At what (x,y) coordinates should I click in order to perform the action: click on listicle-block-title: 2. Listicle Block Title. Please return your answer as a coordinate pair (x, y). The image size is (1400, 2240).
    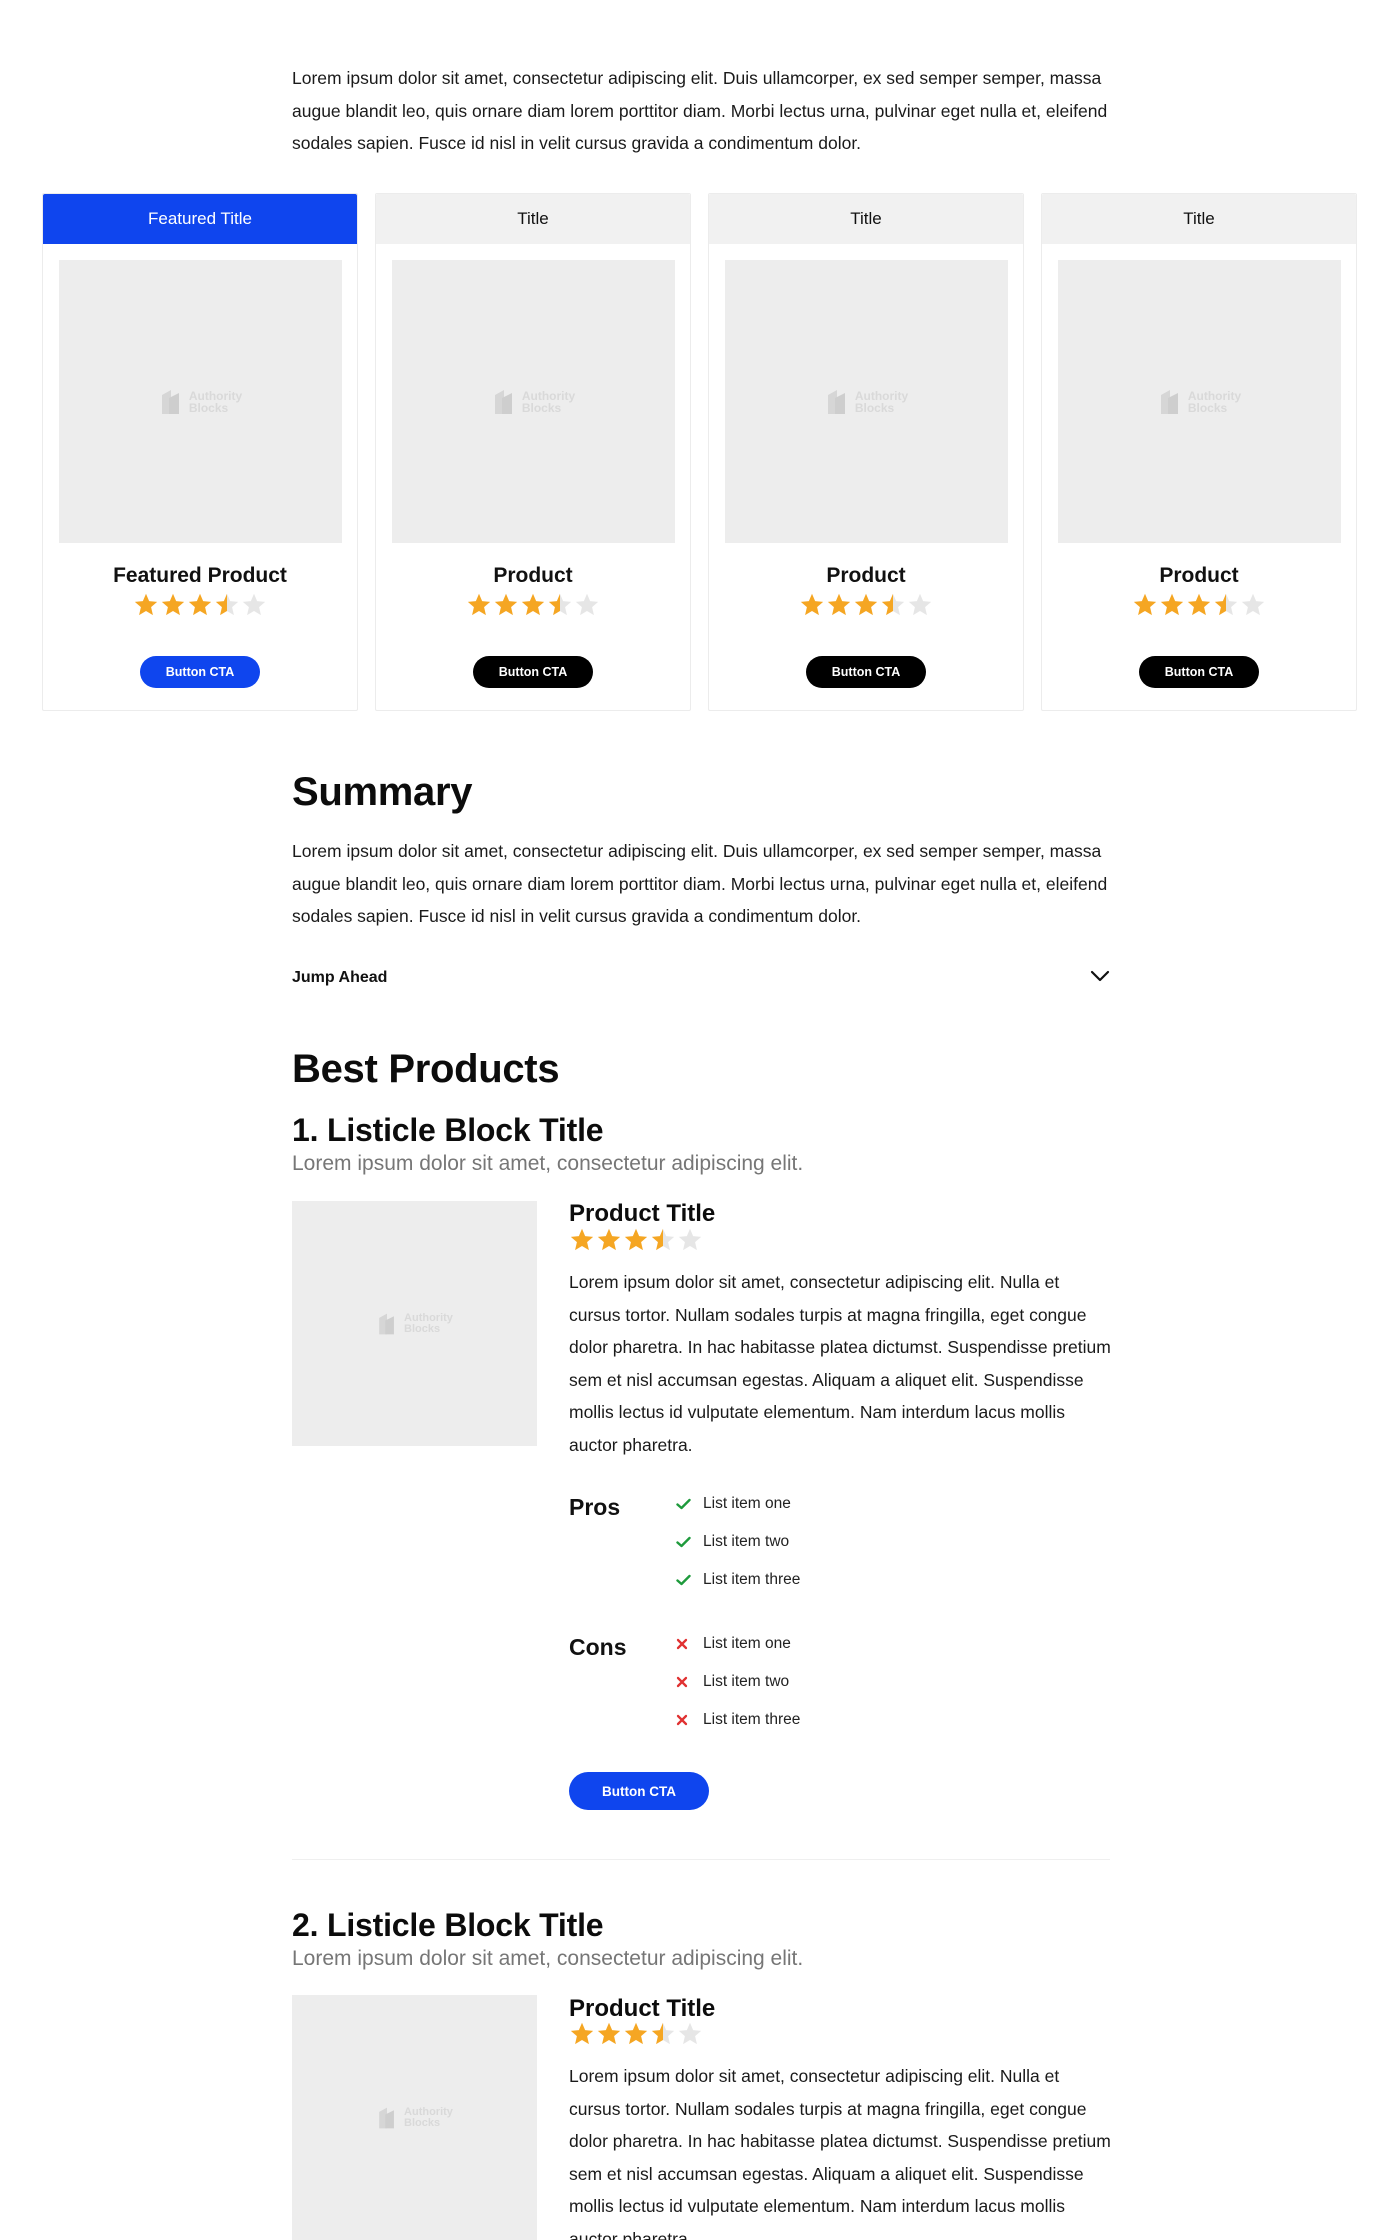
    Looking at the image, I should click on (448, 1925).